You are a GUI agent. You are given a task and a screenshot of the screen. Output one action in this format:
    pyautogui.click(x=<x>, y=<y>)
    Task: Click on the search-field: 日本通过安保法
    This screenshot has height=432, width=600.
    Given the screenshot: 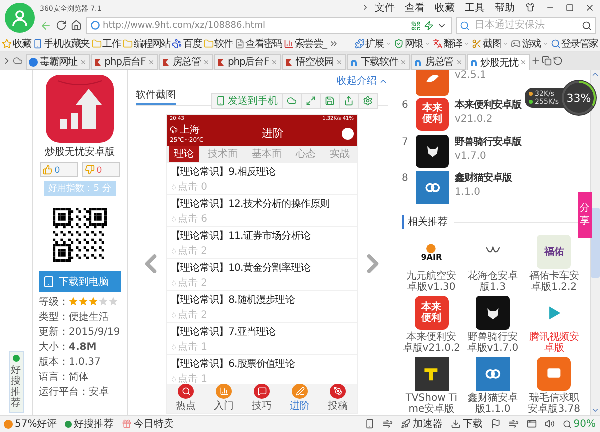 What is the action you would take?
    pyautogui.click(x=526, y=25)
    